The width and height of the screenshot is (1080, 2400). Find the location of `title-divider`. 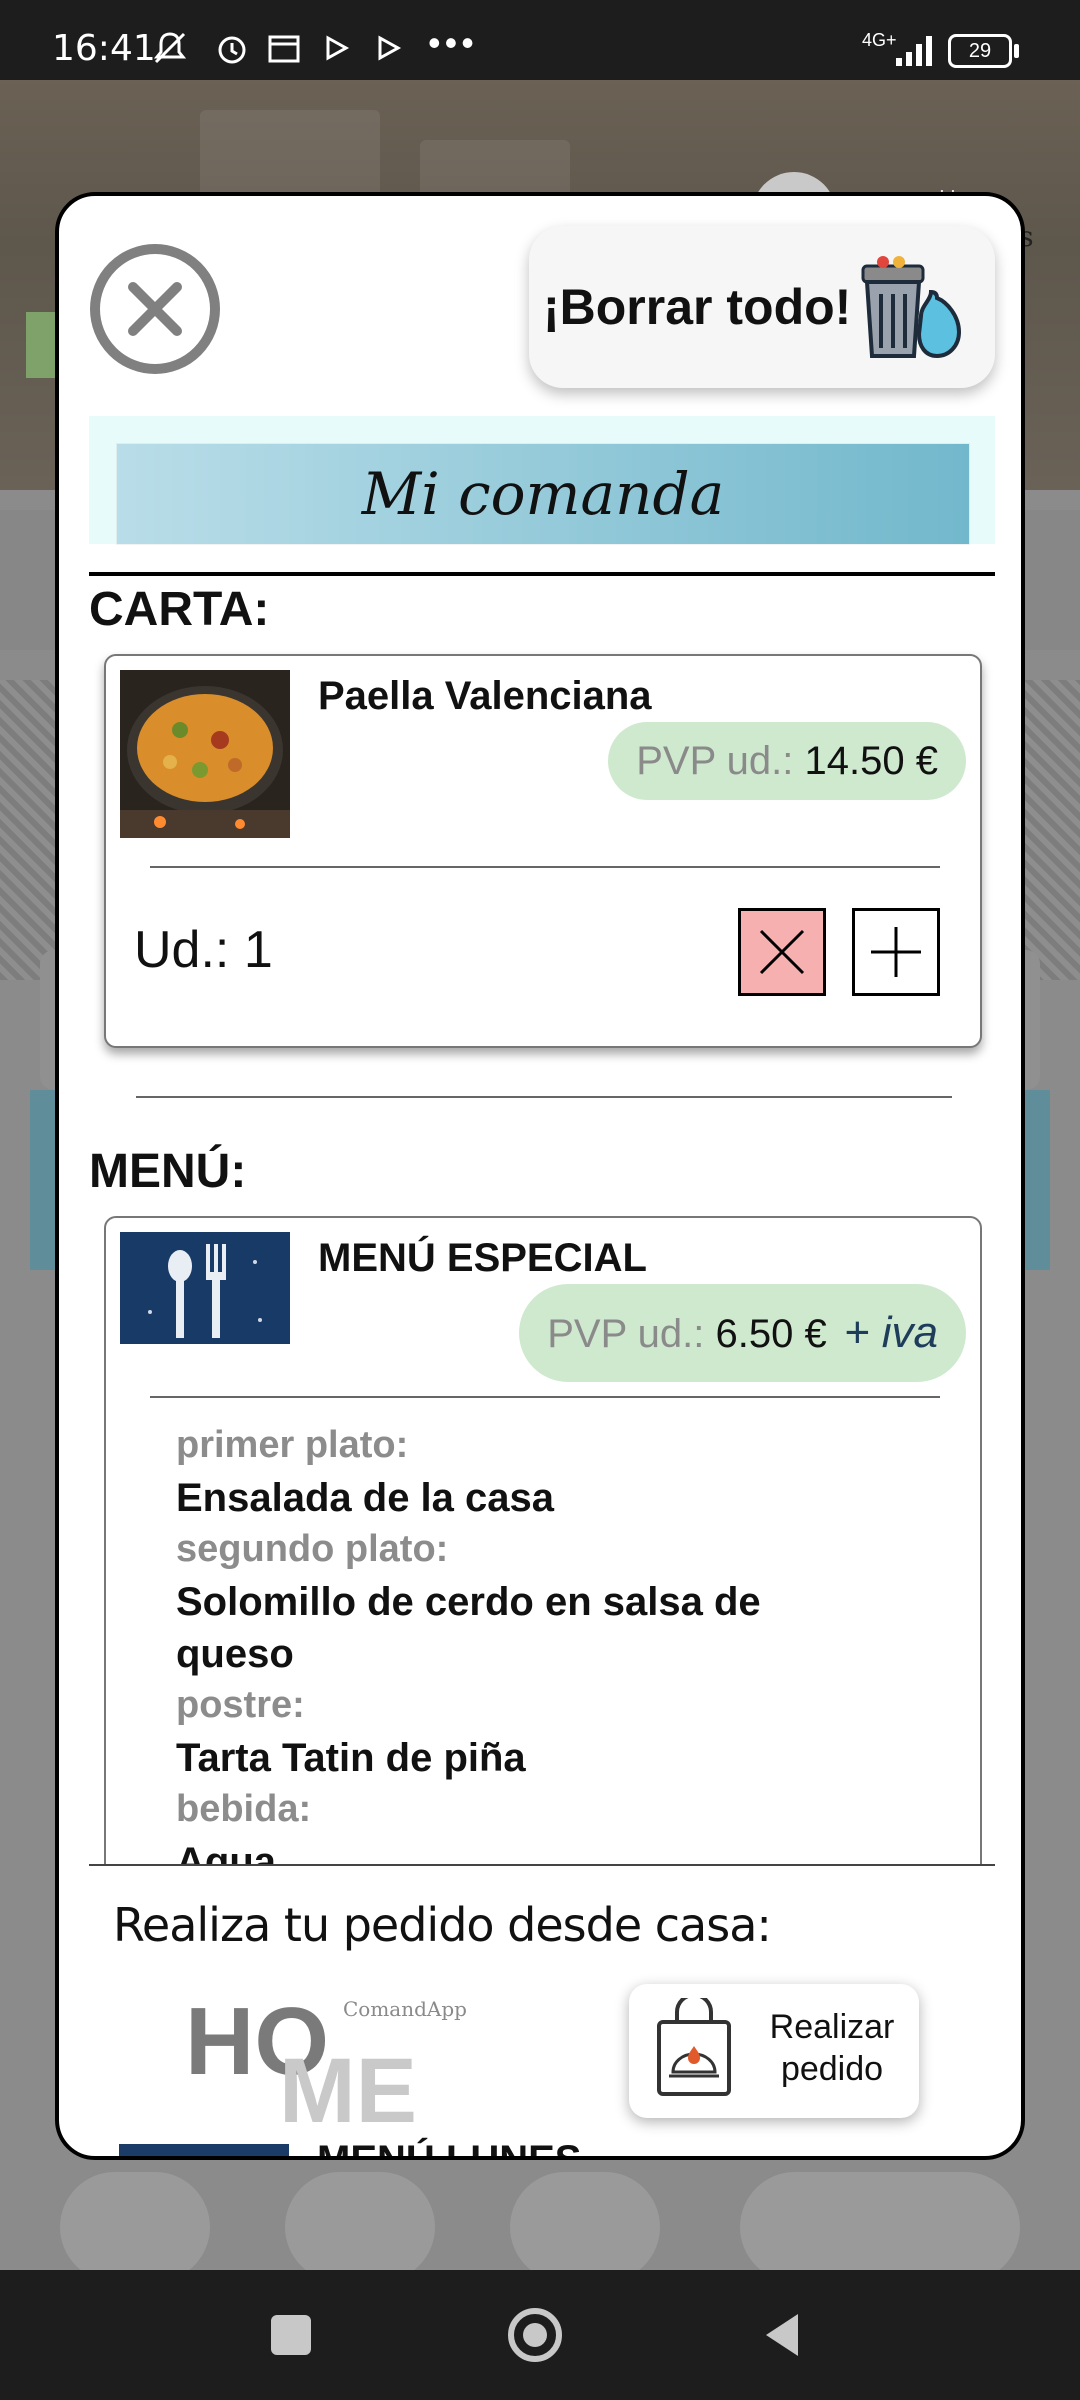

title-divider is located at coordinates (542, 574).